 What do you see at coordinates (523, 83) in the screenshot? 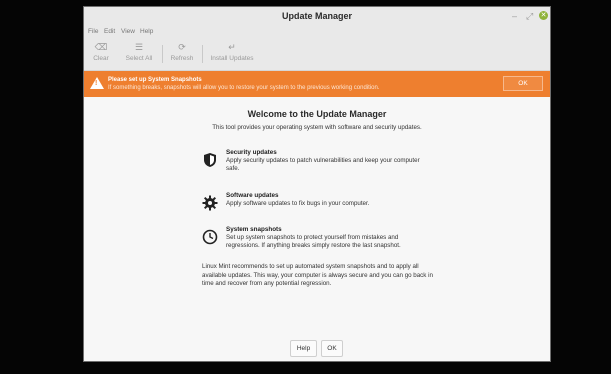
I see `banner-ok-button: OK` at bounding box center [523, 83].